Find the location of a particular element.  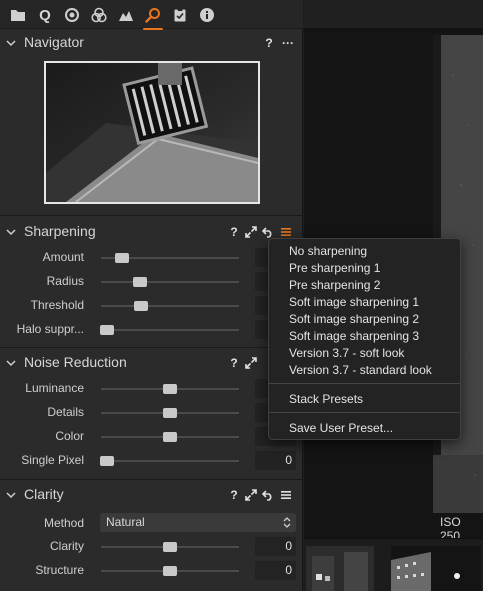

slider-label: Radius is located at coordinates (65, 281).